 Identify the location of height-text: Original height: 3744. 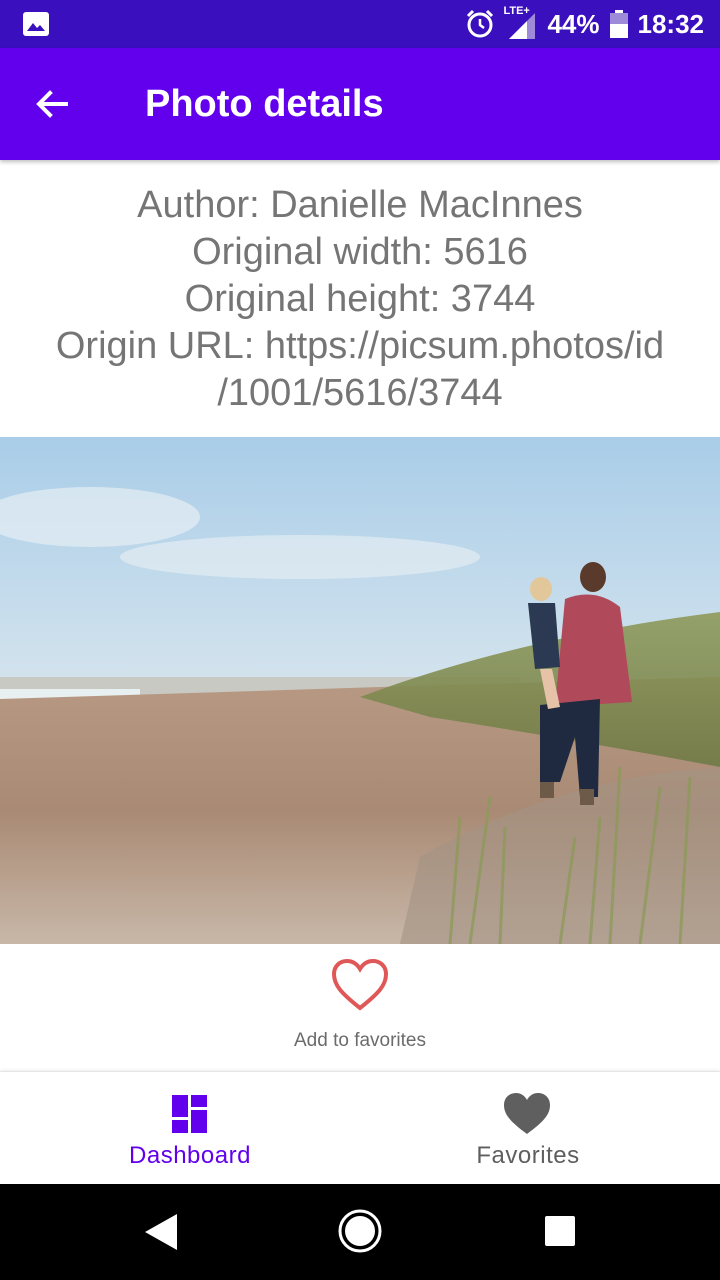
(360, 299).